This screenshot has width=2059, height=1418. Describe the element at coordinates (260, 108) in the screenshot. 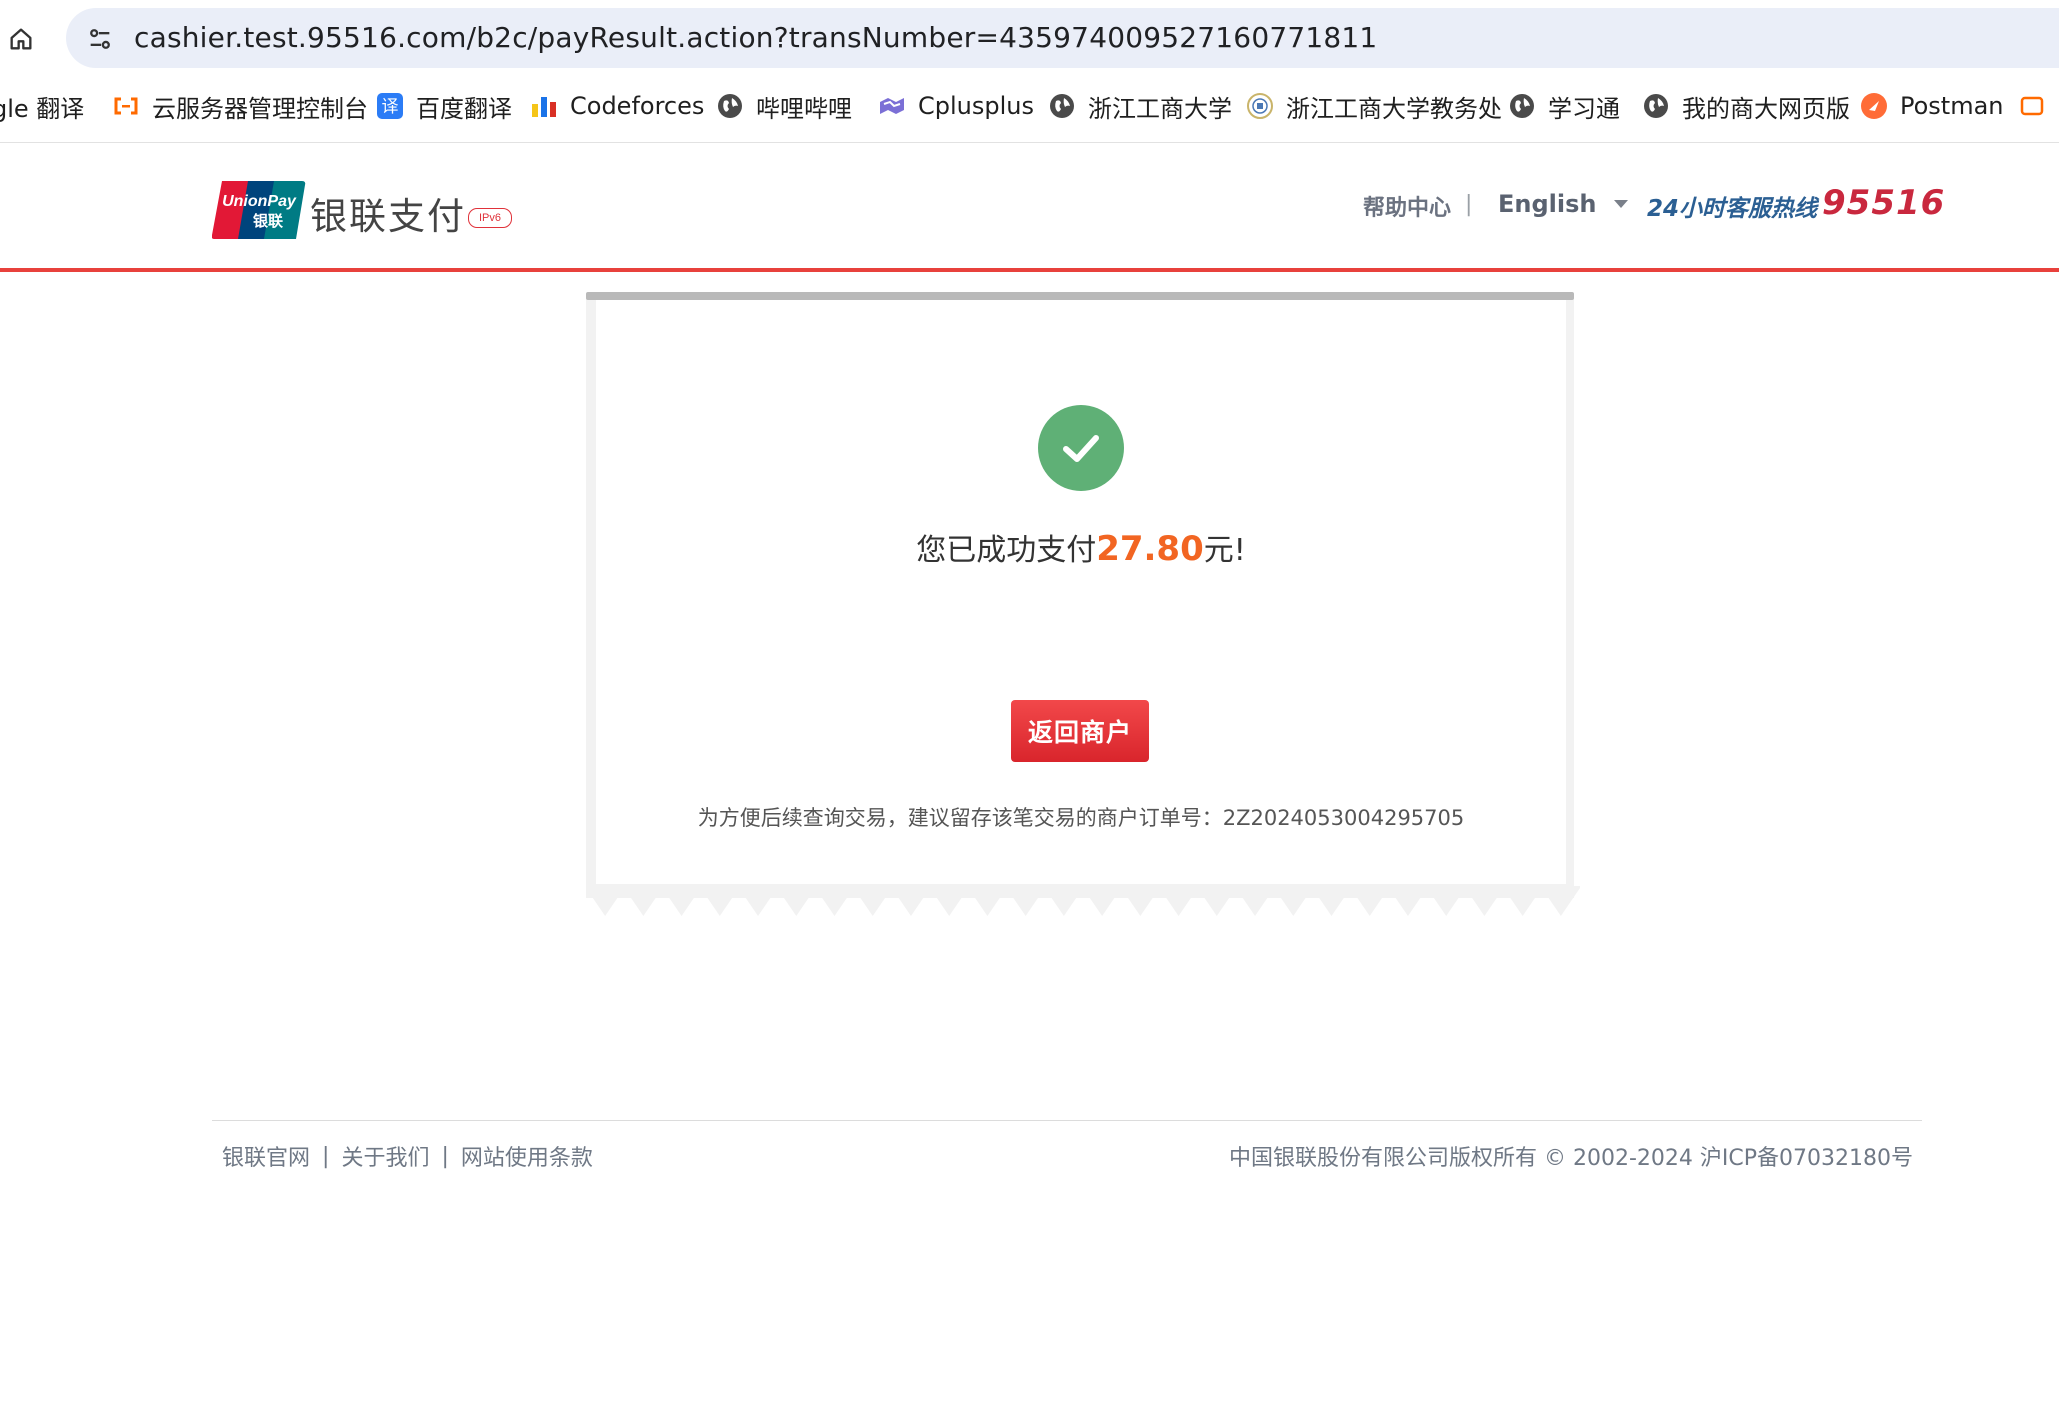

I see `bookmark-label: 云服务器管理控制台` at that location.